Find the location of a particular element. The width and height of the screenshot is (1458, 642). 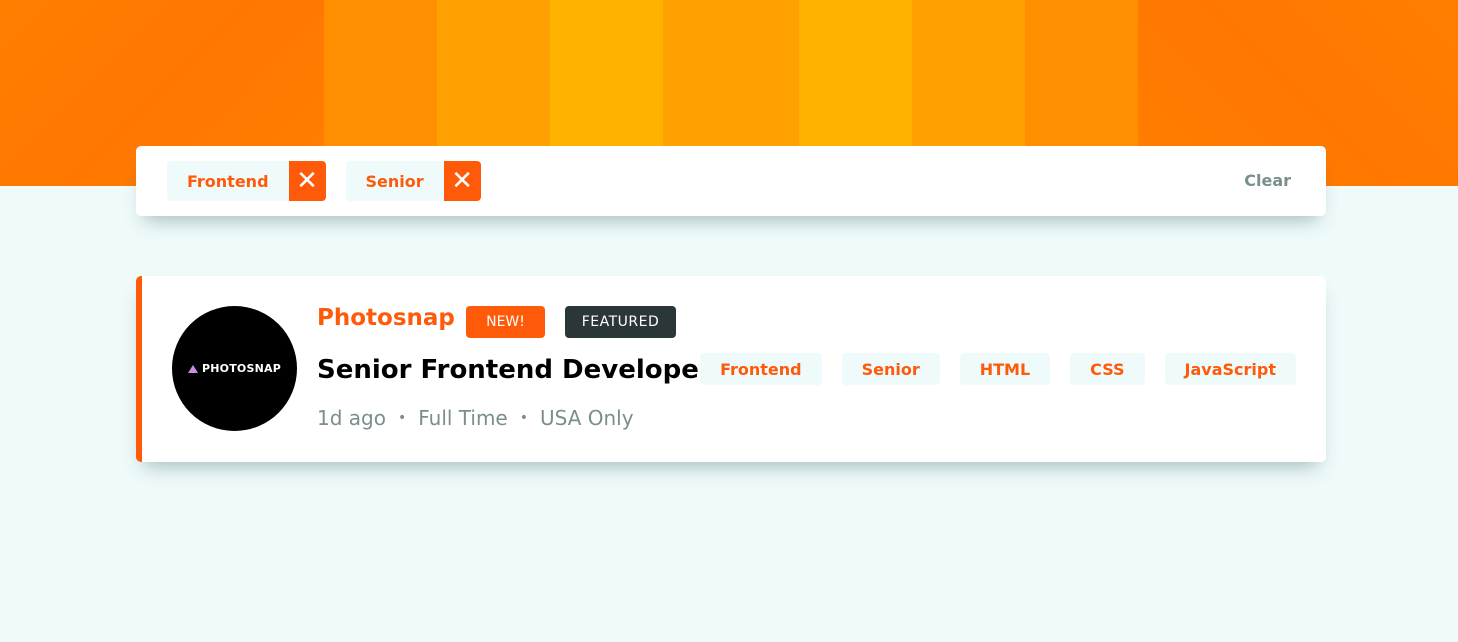

featured-badge: FEATURED is located at coordinates (620, 322).